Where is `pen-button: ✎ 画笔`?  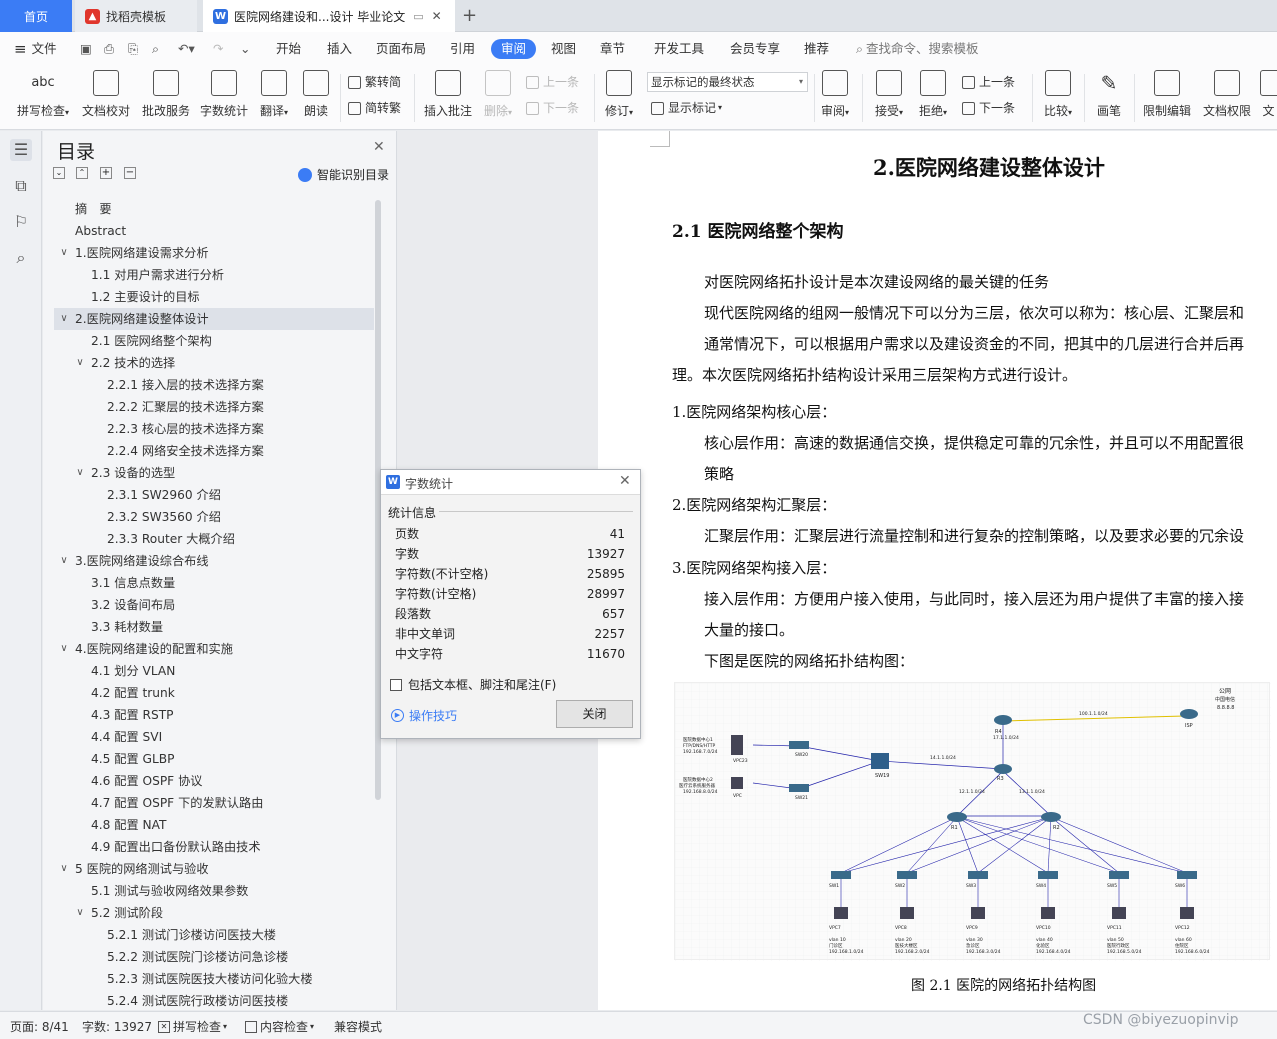 pen-button: ✎ 画笔 is located at coordinates (1109, 94).